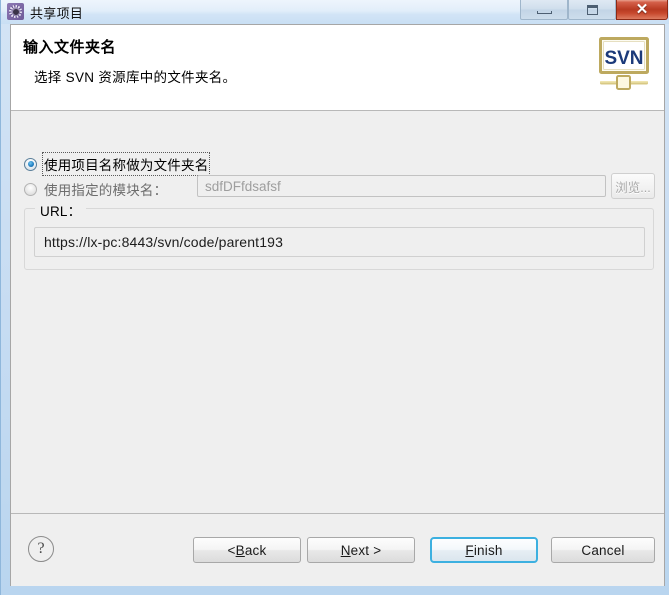 This screenshot has width=669, height=595. I want to click on finish-button: Finish, so click(484, 550).